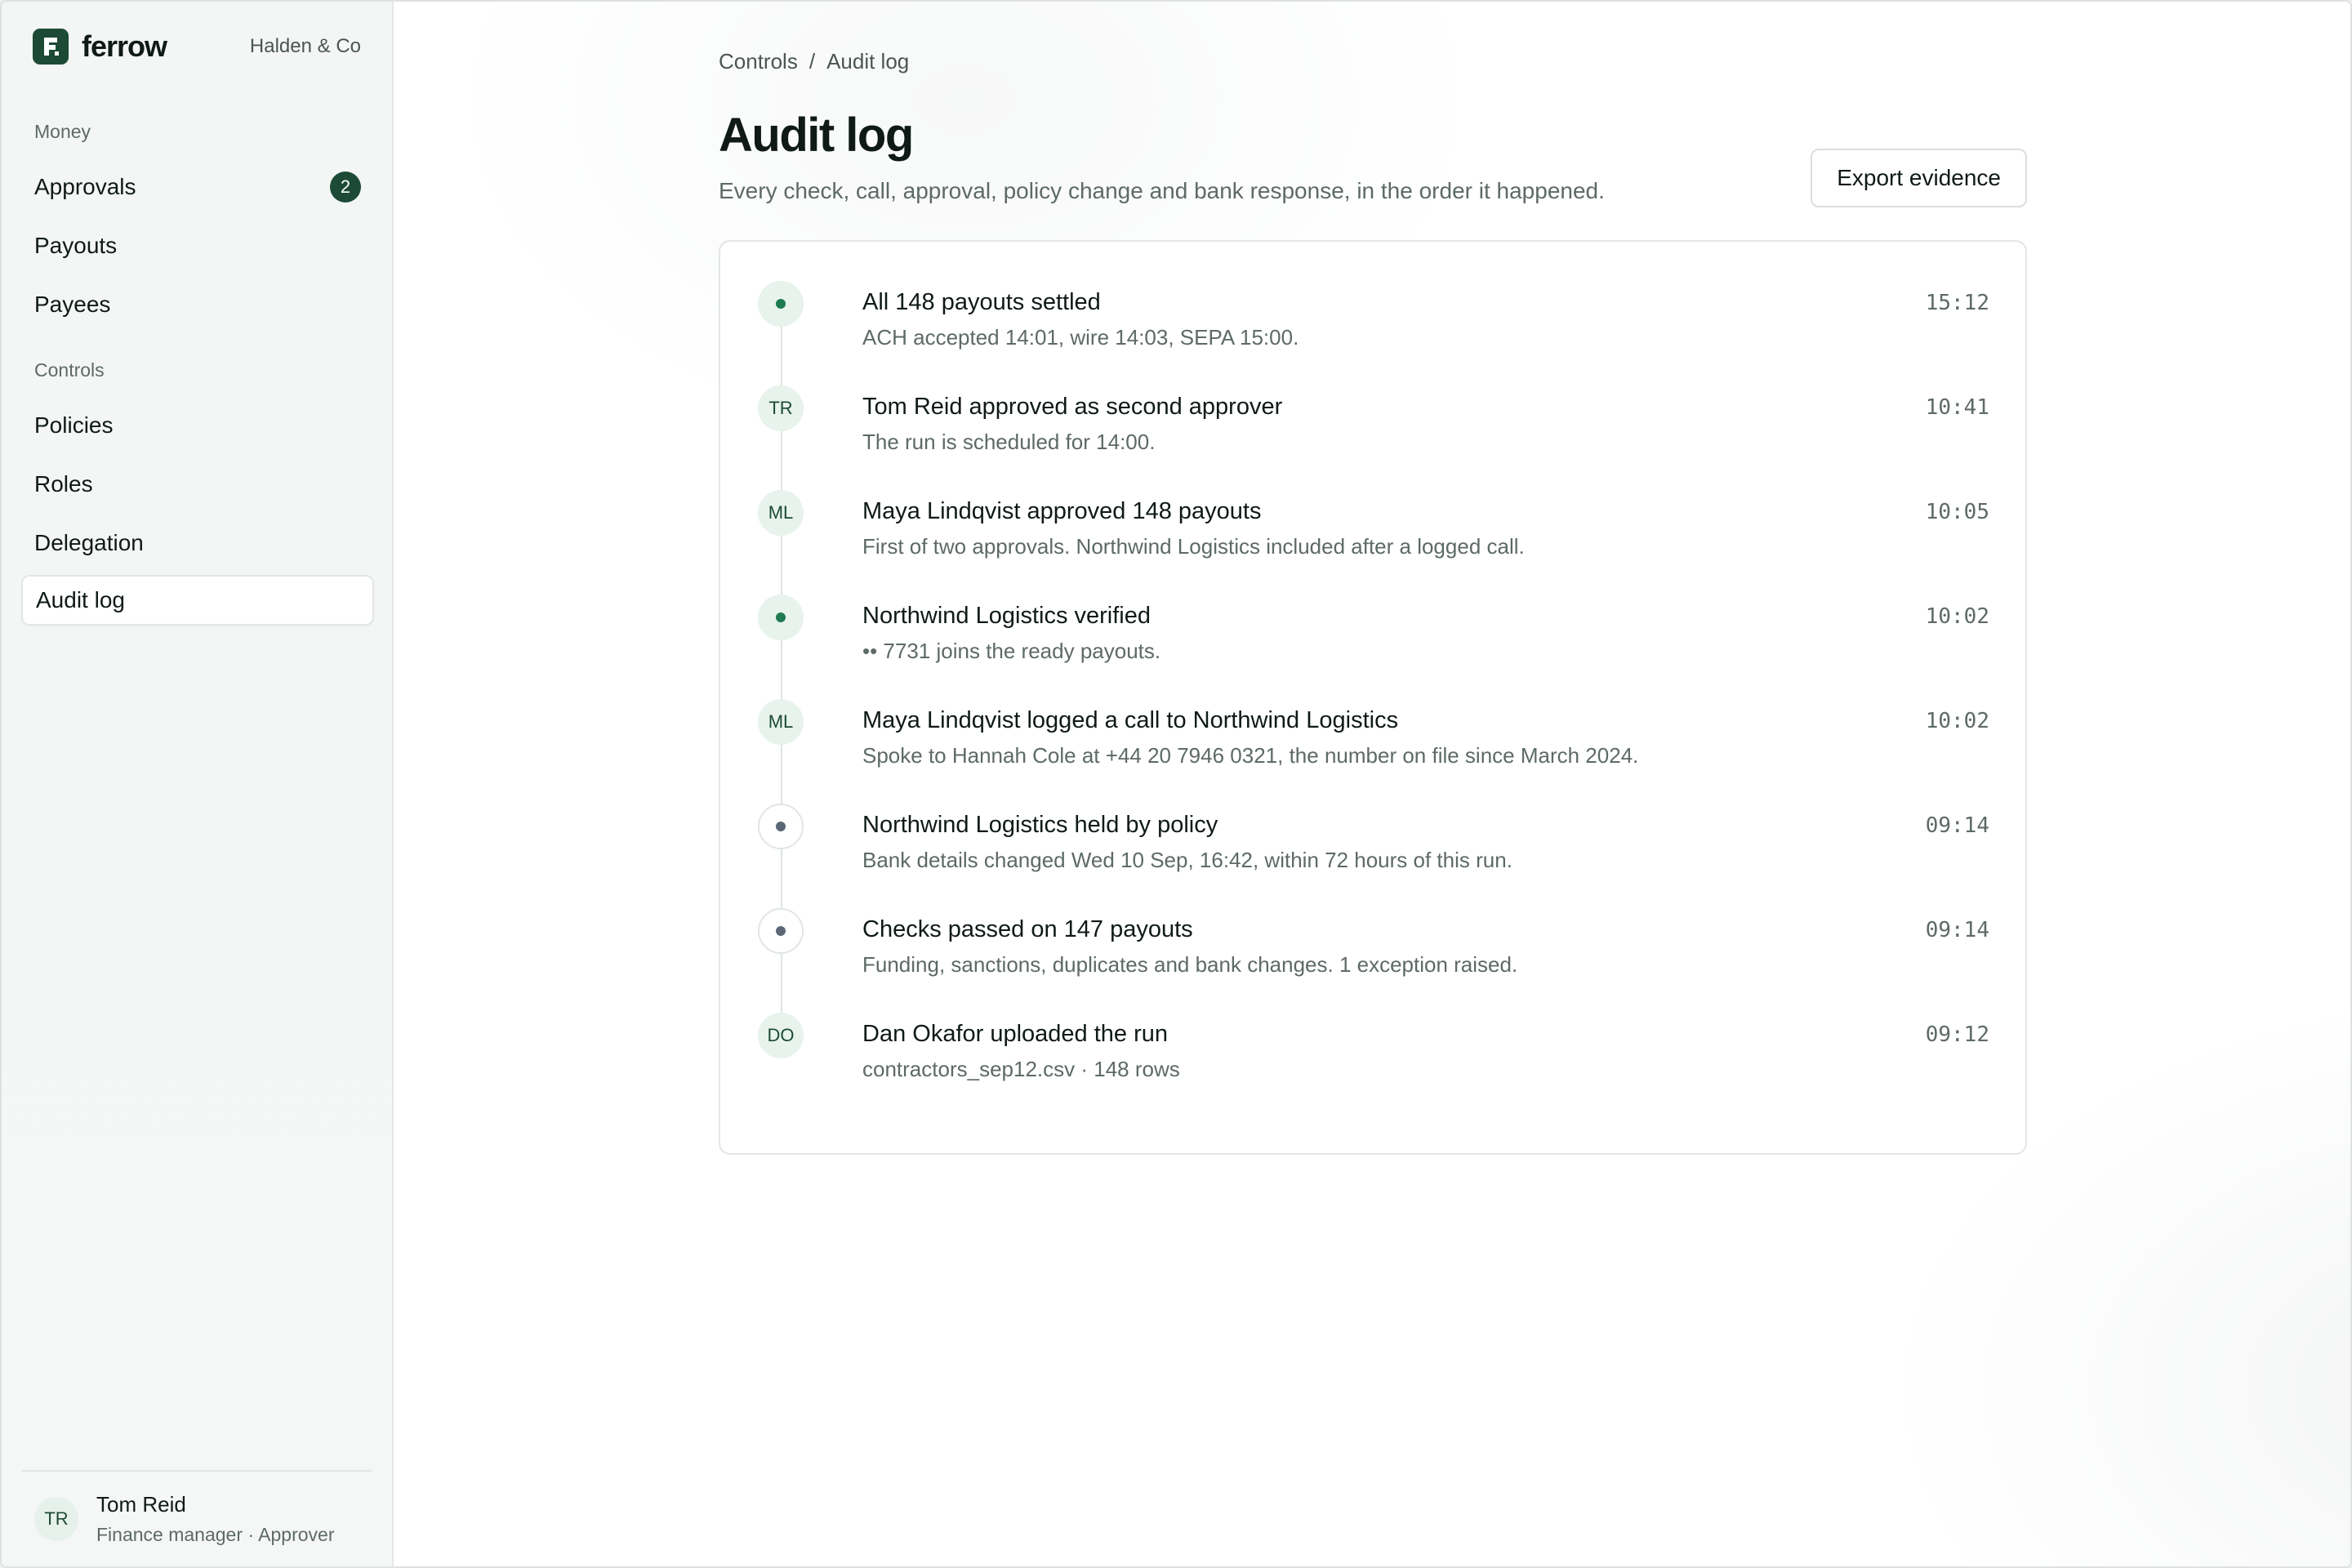  I want to click on user-info: Tom Reid Finance manager · Approver, so click(216, 1519).